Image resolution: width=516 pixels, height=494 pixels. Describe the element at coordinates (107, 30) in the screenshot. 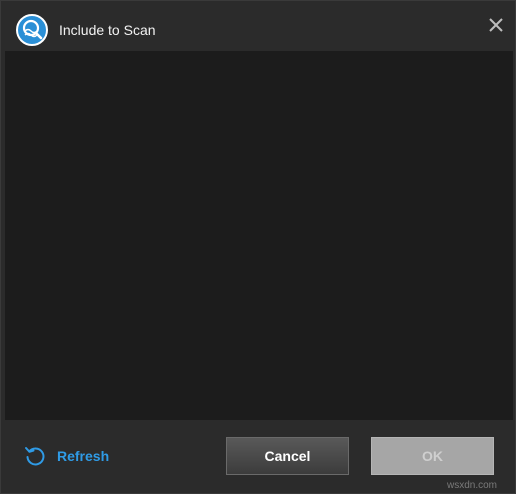

I see `dialog-title: Include to Scan` at that location.